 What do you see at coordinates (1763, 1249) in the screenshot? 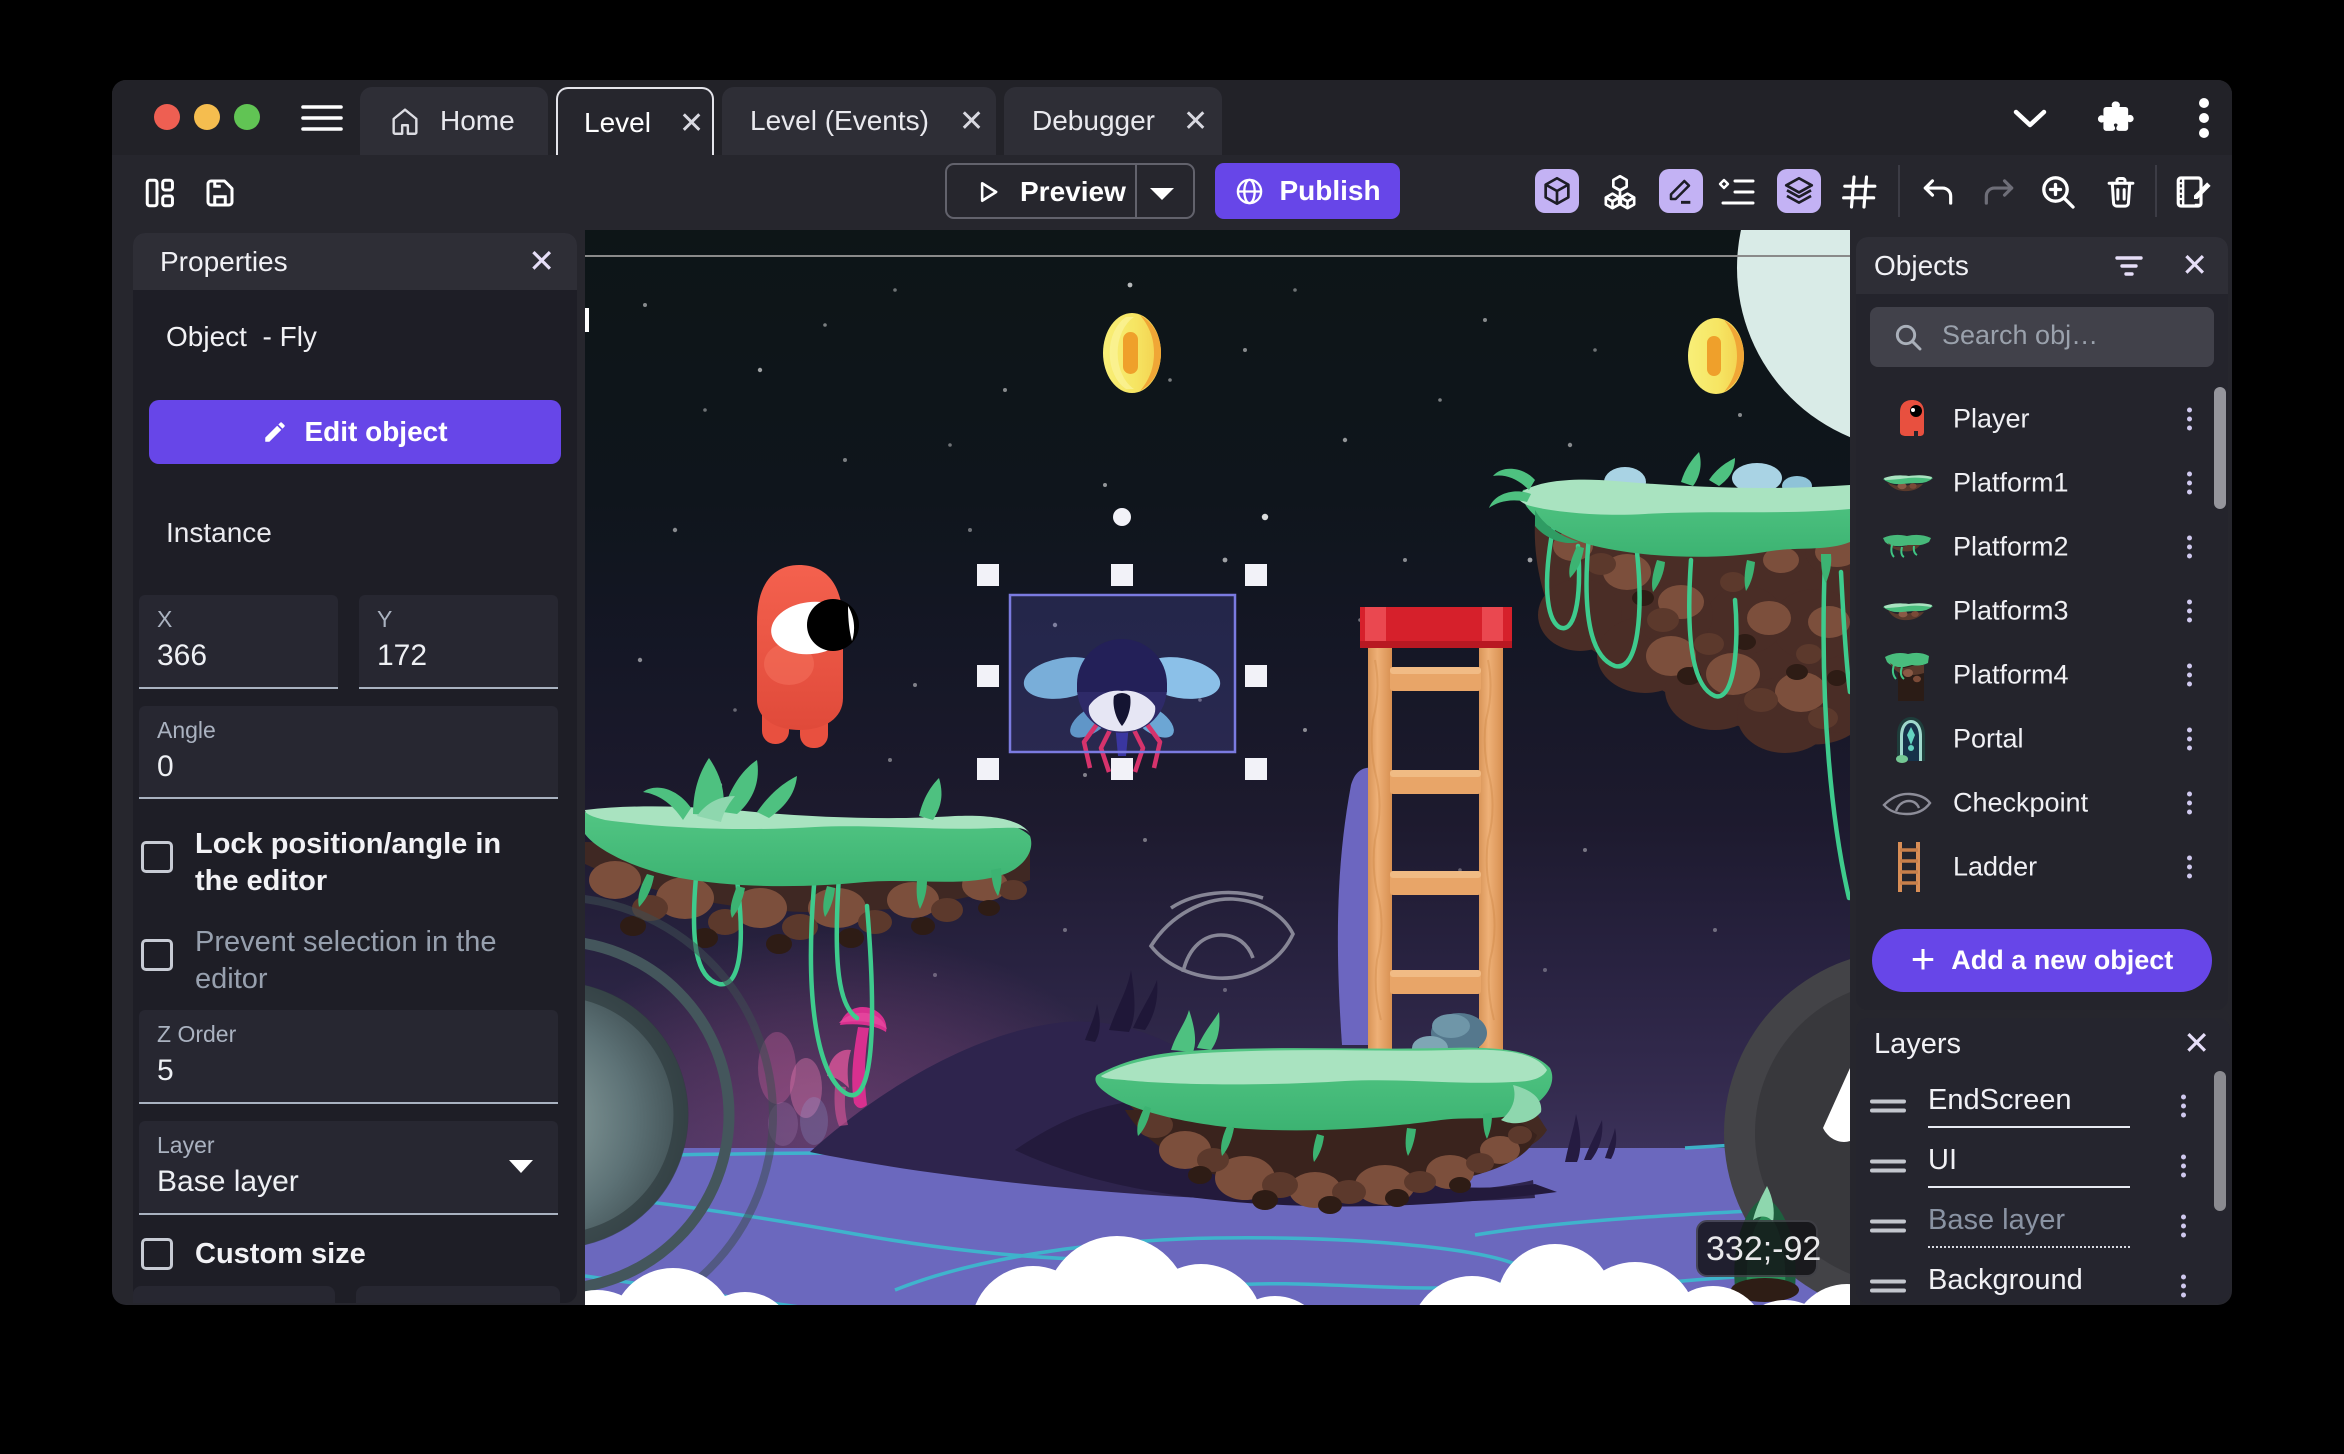
I see `svg-text: 332;-92` at bounding box center [1763, 1249].